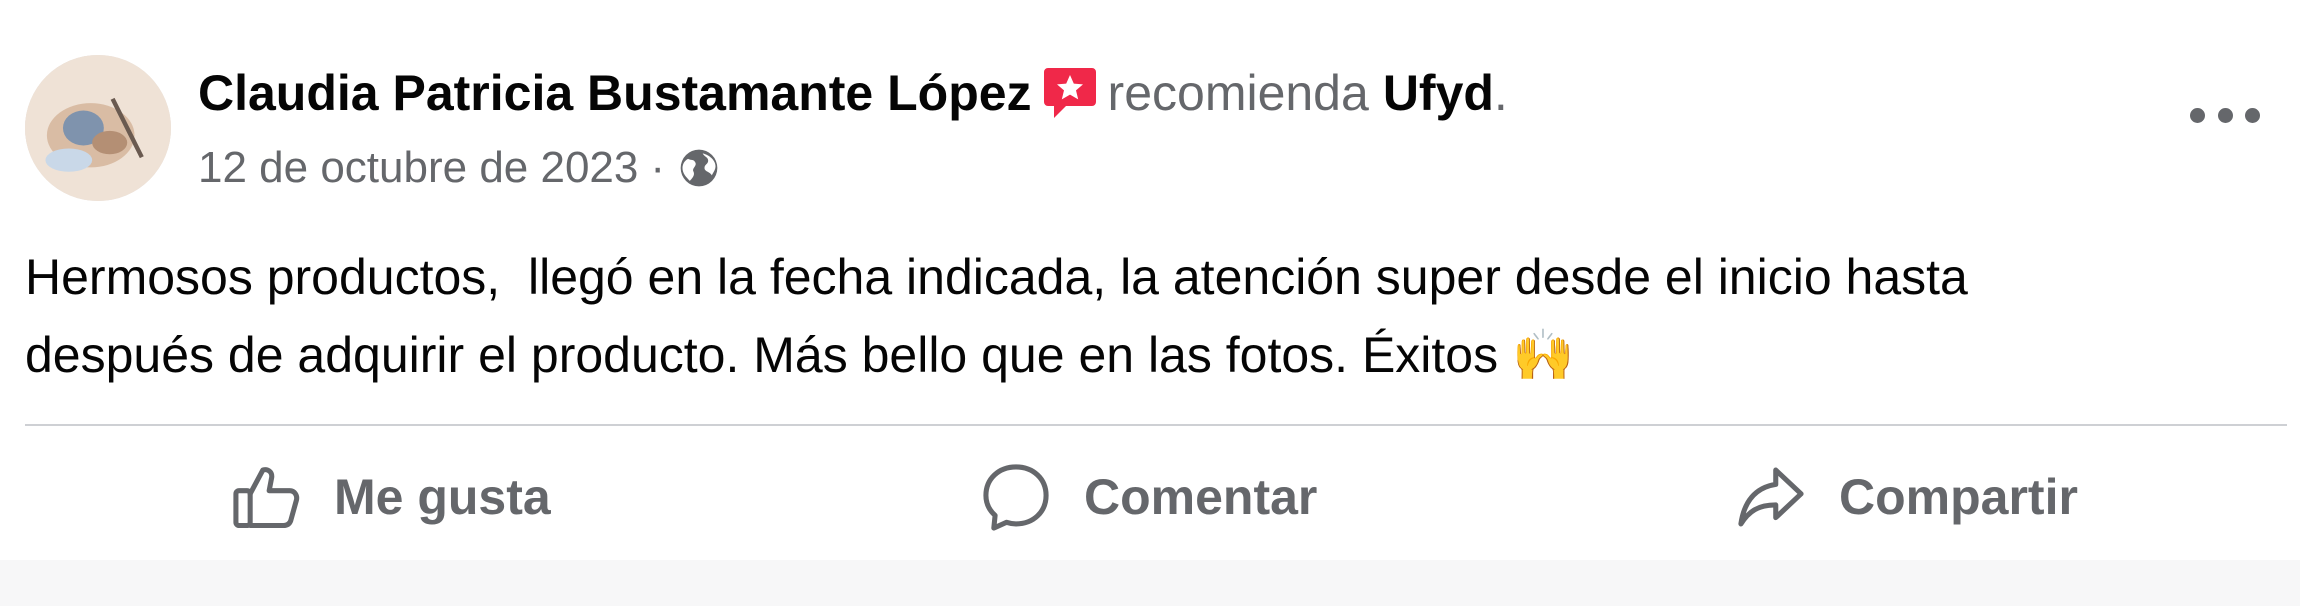  Describe the element at coordinates (418, 168) in the screenshot. I see `post-date: 12 de octubre de 2023` at that location.